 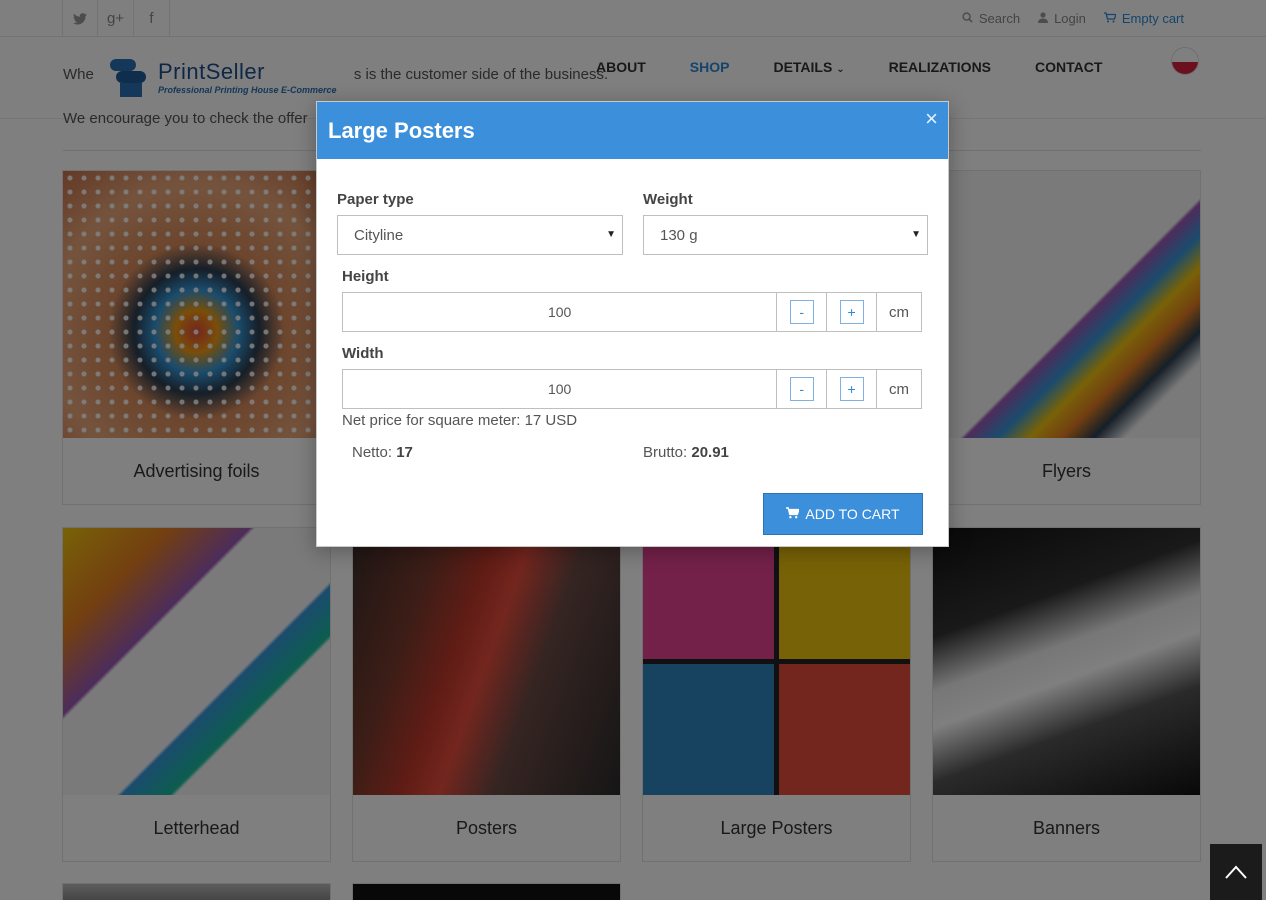 I want to click on width-input: 100, so click(x=560, y=389).